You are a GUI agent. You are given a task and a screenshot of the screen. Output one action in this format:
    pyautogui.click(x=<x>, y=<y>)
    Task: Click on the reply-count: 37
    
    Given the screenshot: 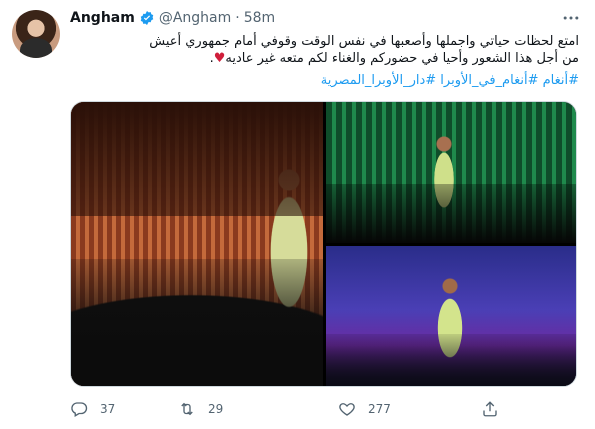 What is the action you would take?
    pyautogui.click(x=108, y=409)
    